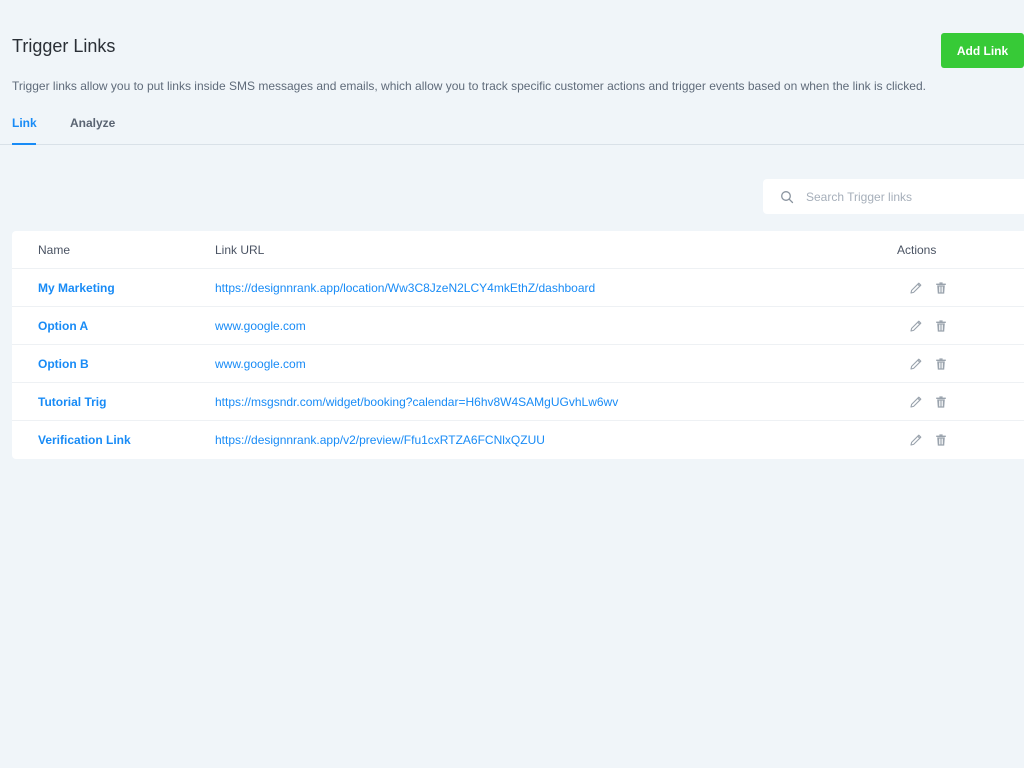 This screenshot has height=768, width=1024. What do you see at coordinates (982, 50) in the screenshot?
I see `add-link-button: Add Link` at bounding box center [982, 50].